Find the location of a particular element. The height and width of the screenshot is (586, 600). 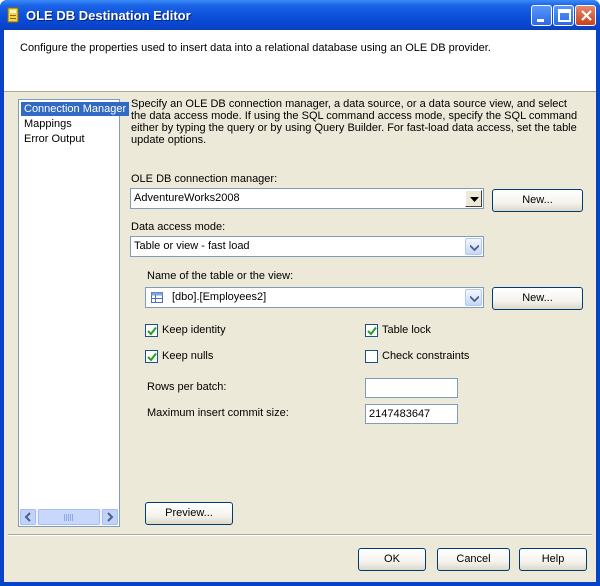

minimize-button is located at coordinates (541, 15).